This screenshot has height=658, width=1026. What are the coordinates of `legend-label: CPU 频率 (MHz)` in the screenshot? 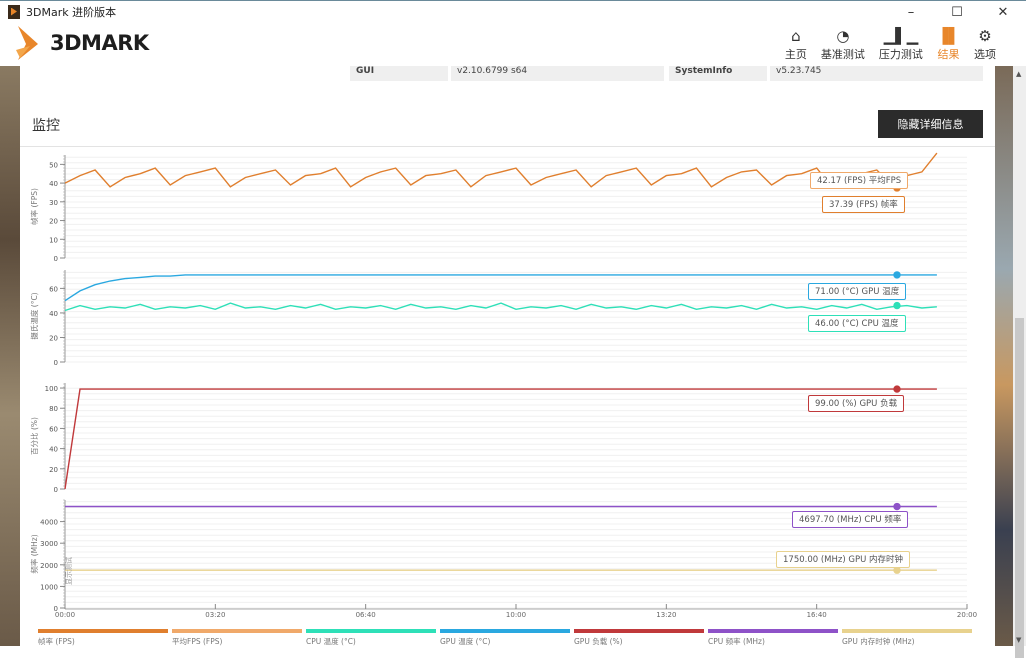 It's located at (736, 641).